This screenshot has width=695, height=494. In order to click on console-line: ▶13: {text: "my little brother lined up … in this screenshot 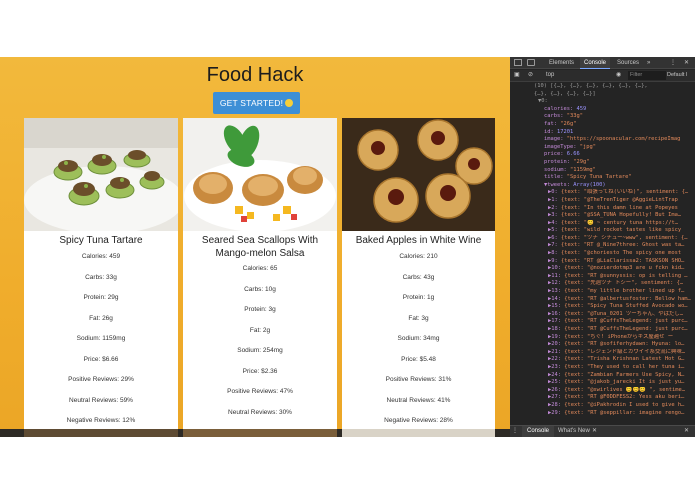, I will do `click(614, 292)`.